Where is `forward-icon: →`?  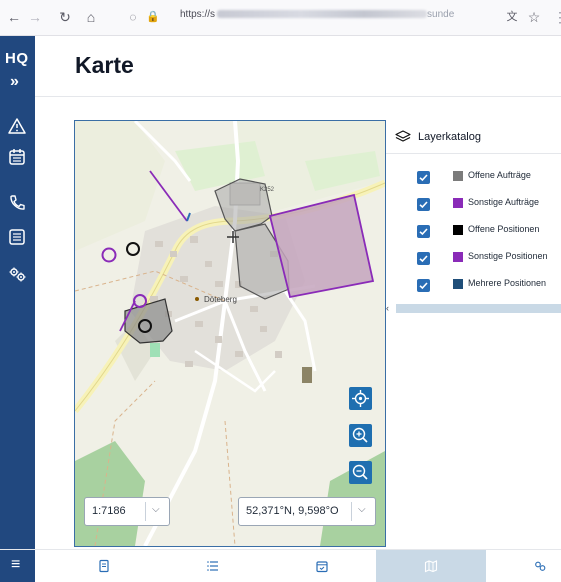 forward-icon: → is located at coordinates (35, 17).